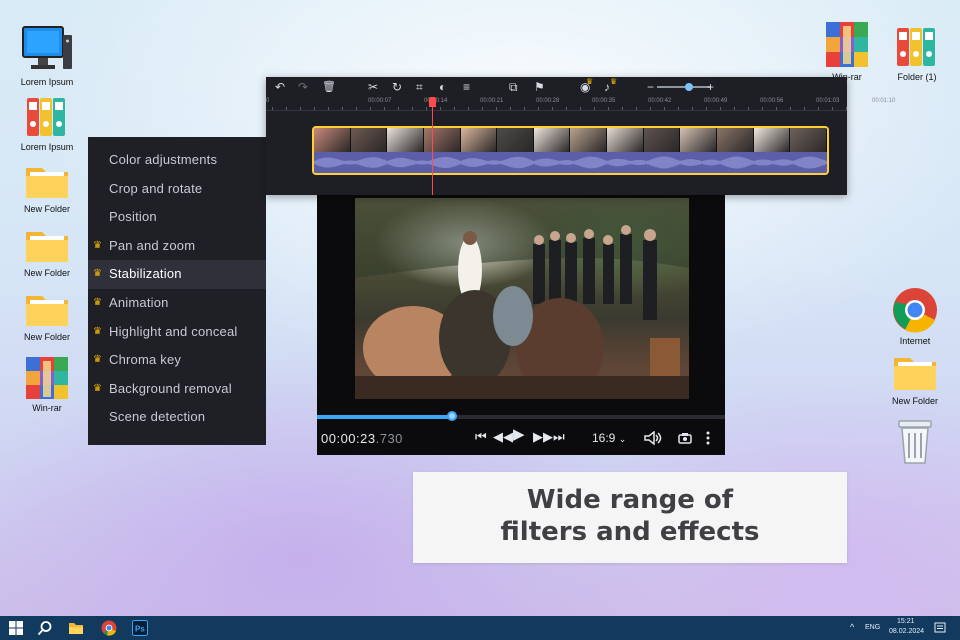 Image resolution: width=960 pixels, height=640 pixels. I want to click on ruler-tick-label: 00:01:10, so click(884, 101).